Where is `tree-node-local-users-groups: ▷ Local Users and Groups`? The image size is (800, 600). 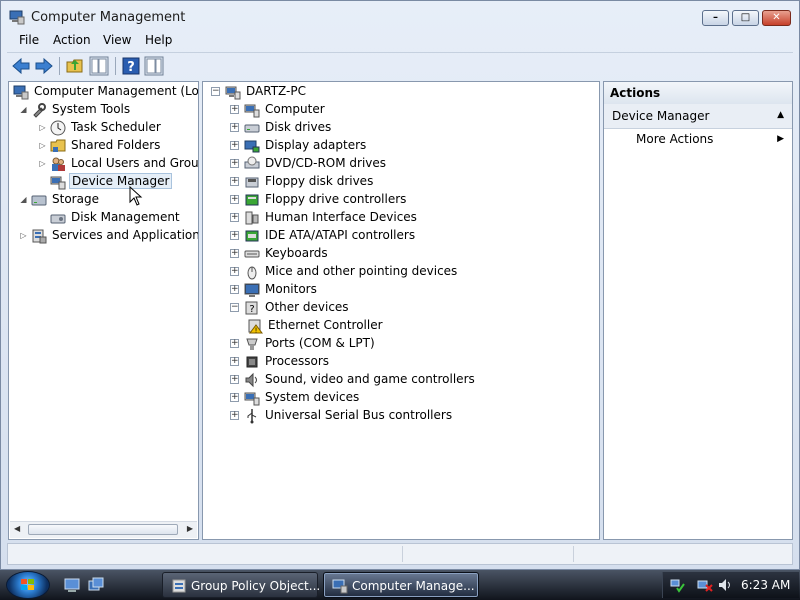 tree-node-local-users-groups: ▷ Local Users and Groups is located at coordinates (118, 164).